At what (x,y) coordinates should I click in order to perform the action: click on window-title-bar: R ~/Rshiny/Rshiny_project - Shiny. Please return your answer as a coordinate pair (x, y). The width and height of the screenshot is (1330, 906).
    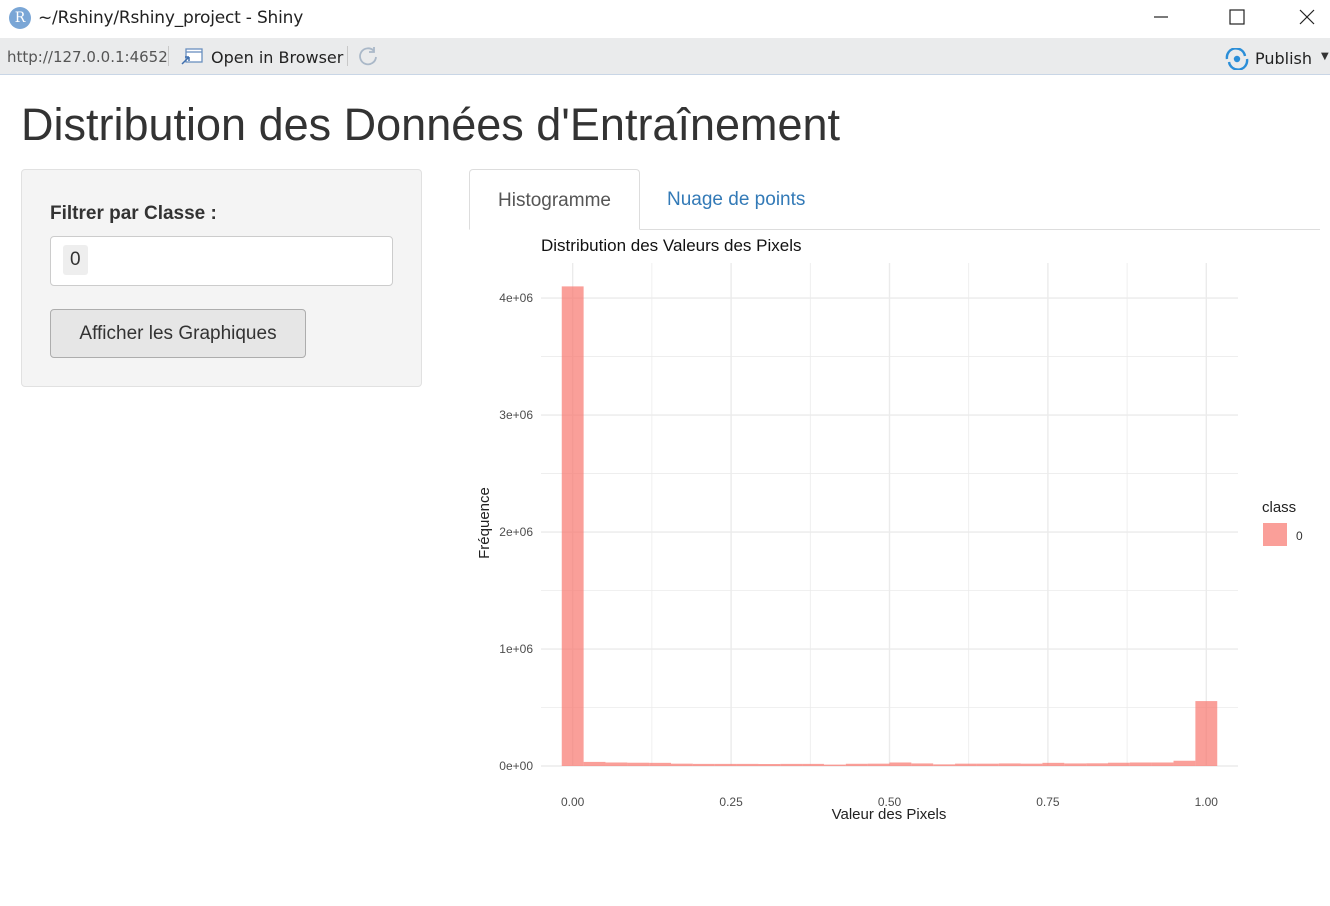
    Looking at the image, I should click on (665, 19).